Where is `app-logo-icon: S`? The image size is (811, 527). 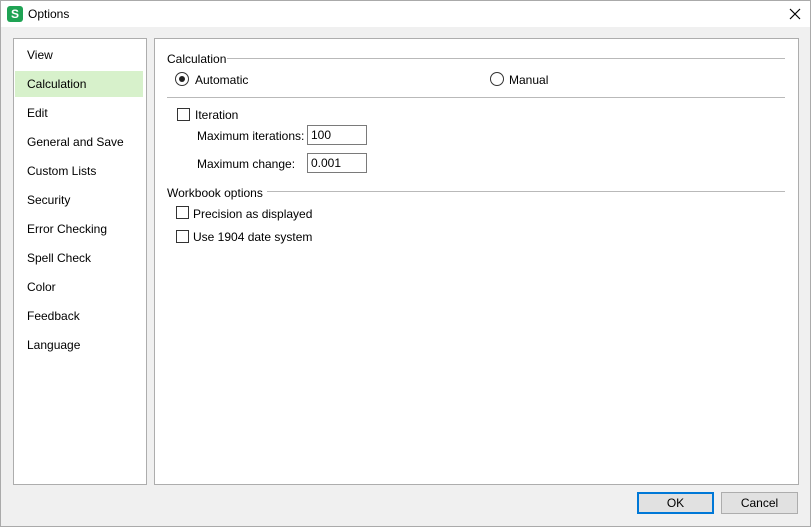 app-logo-icon: S is located at coordinates (15, 14).